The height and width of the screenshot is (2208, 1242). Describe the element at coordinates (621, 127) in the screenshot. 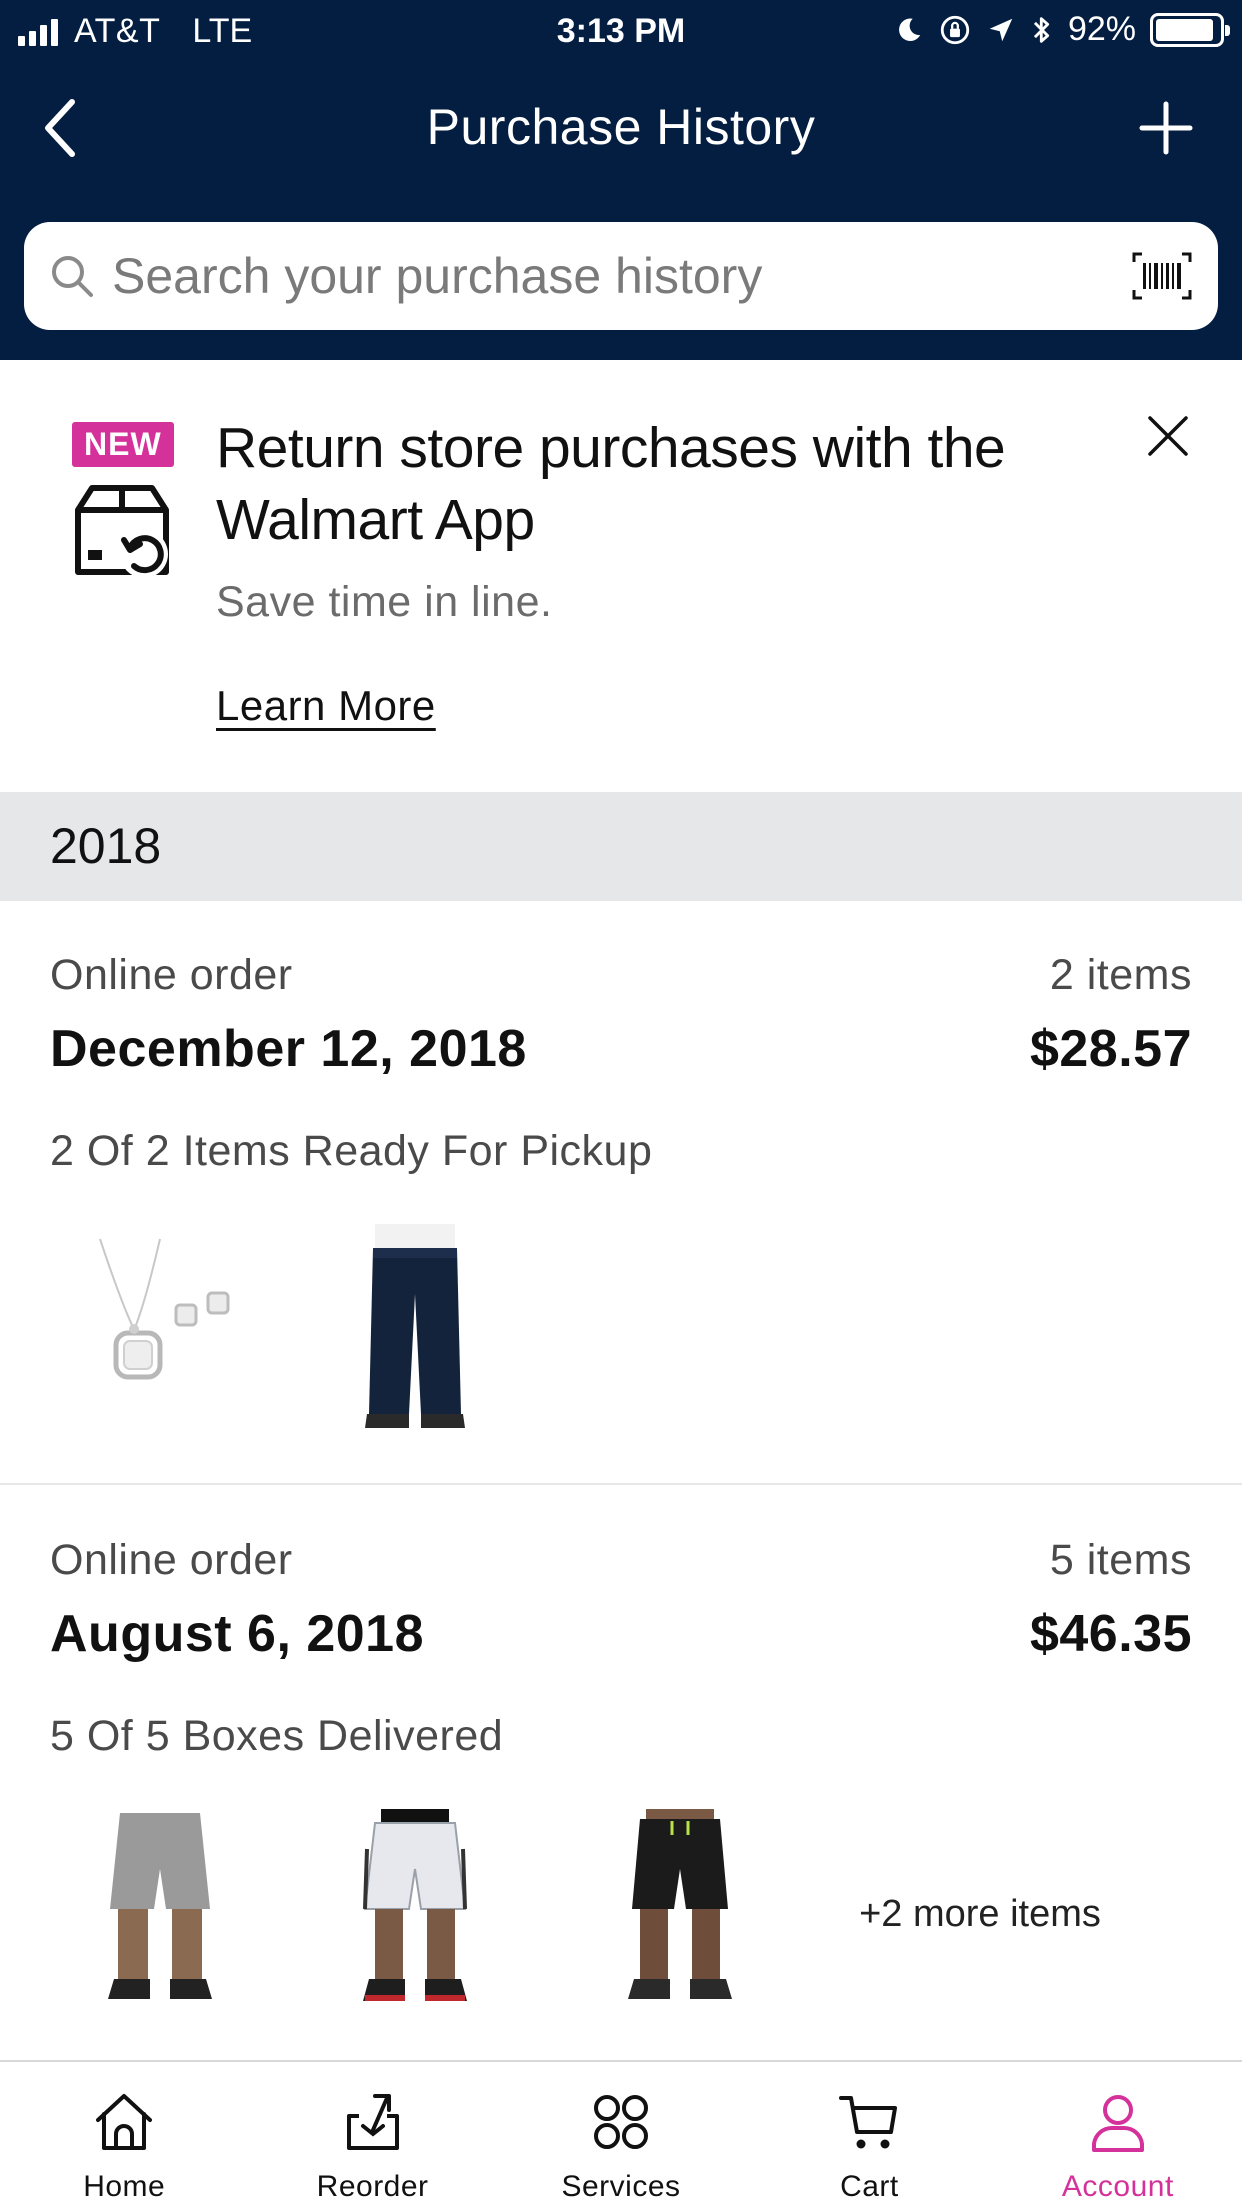

I see `page-title: Purchase History` at that location.